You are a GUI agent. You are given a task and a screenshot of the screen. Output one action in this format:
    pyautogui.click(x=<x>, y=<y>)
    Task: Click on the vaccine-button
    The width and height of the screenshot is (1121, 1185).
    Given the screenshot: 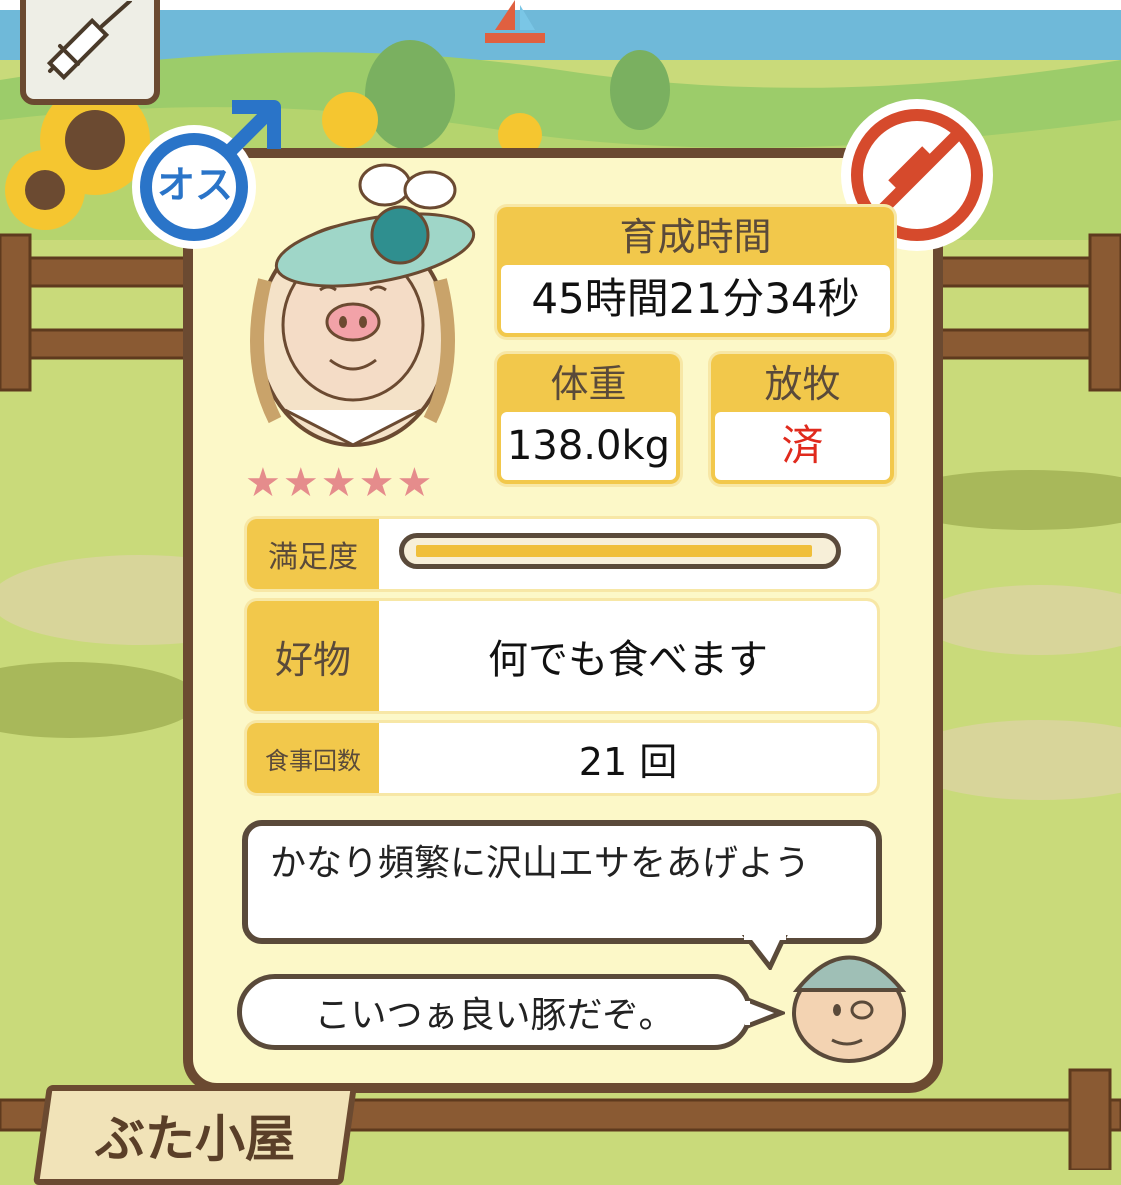 What is the action you would take?
    pyautogui.click(x=90, y=52)
    